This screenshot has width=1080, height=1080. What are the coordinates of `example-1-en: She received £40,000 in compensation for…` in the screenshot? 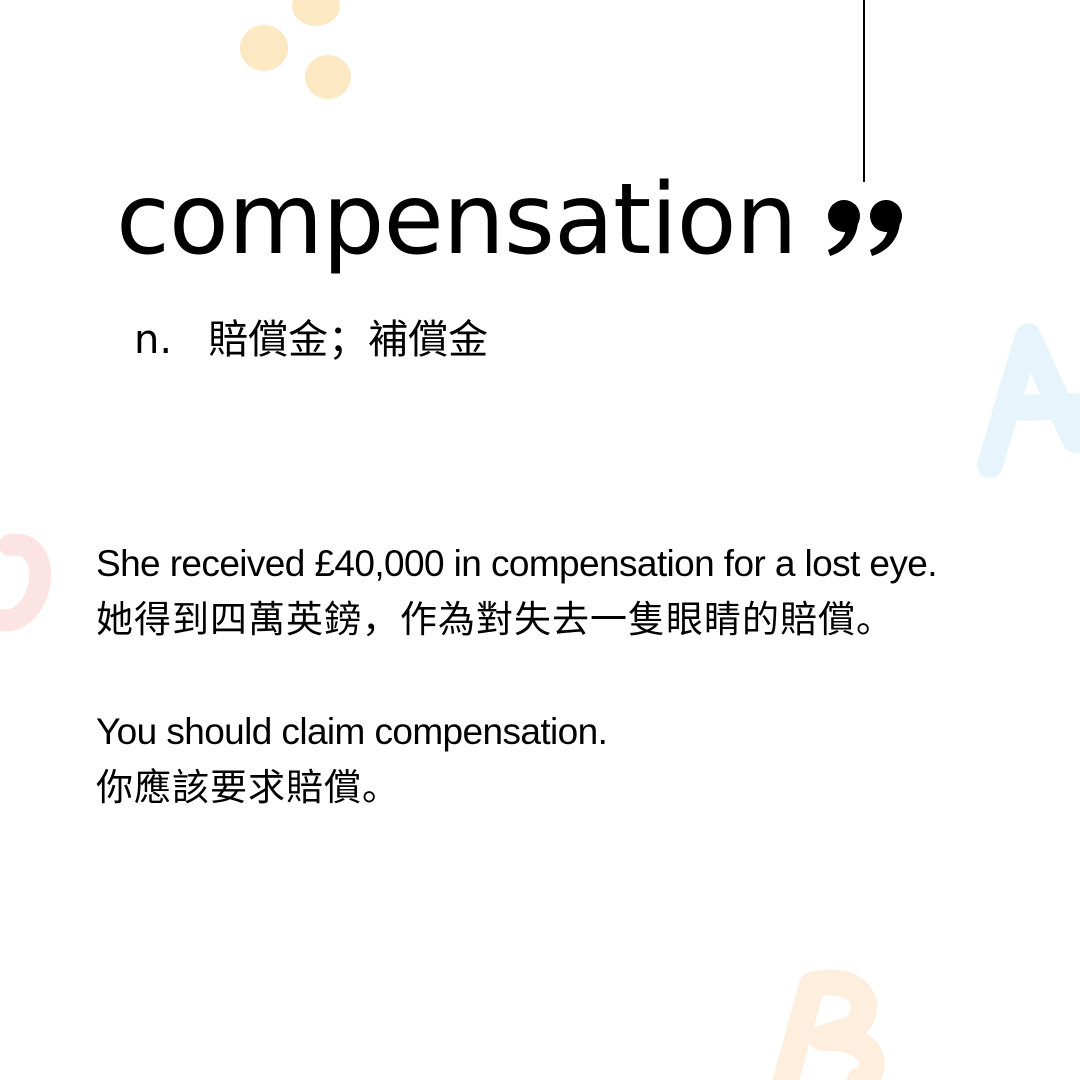 It's located at (517, 563).